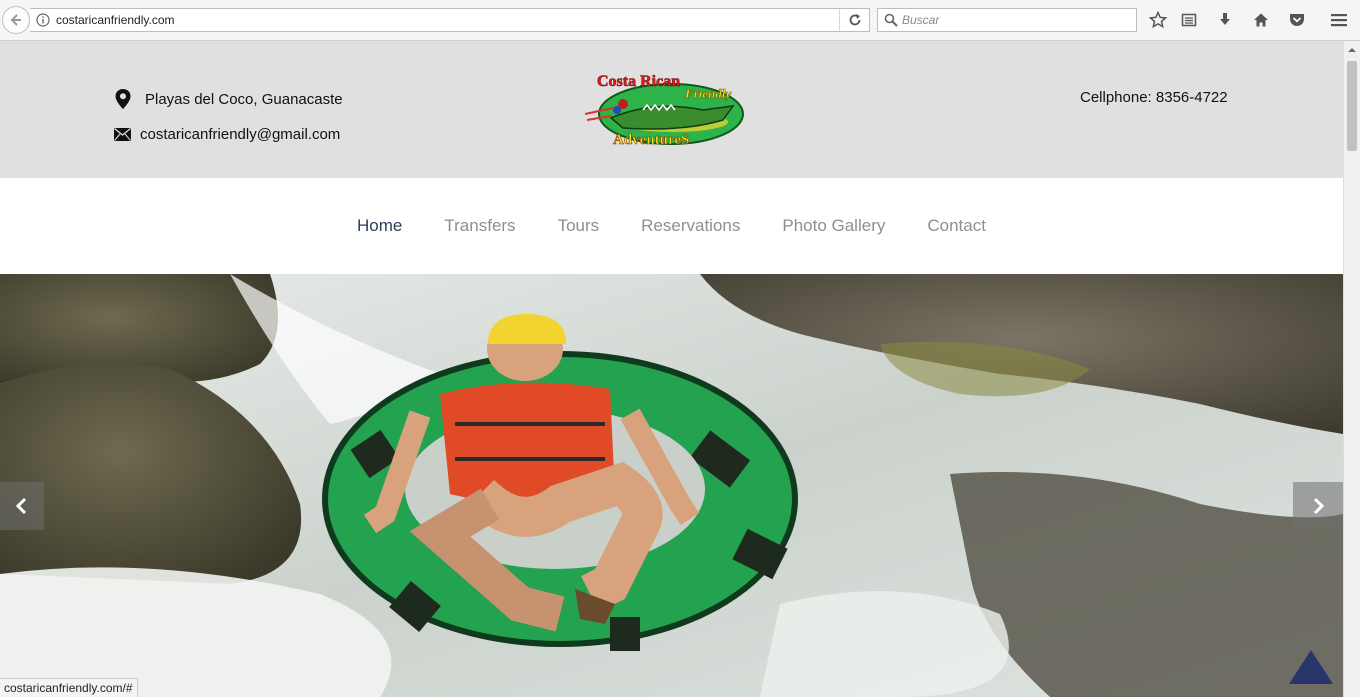 This screenshot has width=1360, height=697. What do you see at coordinates (479, 226) in the screenshot?
I see `nav-item-transfers: Transfers` at bounding box center [479, 226].